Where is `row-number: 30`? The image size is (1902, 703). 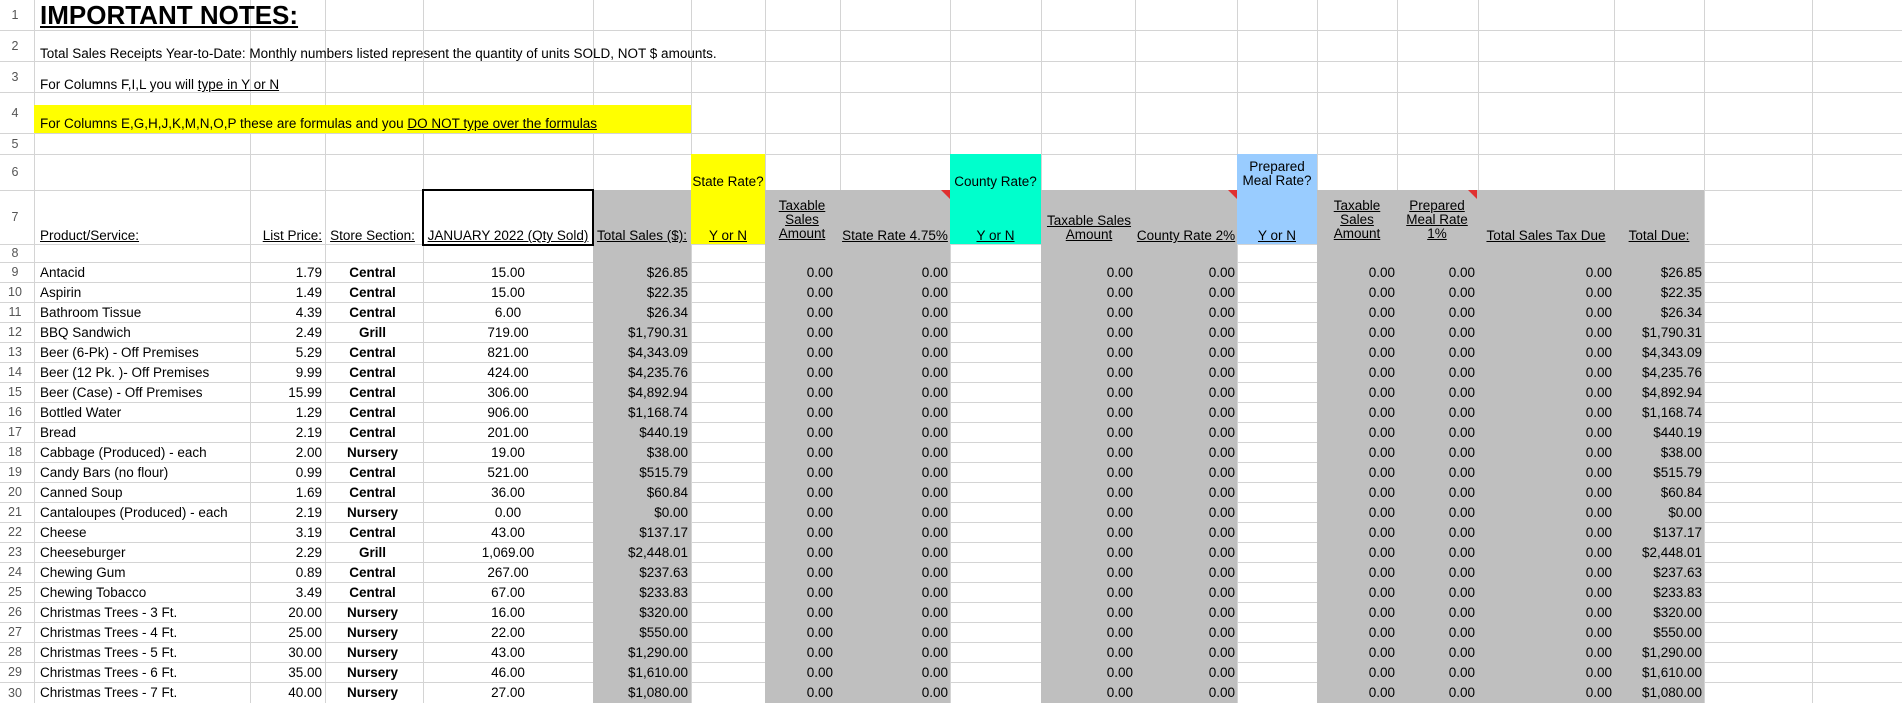
row-number: 30 is located at coordinates (15, 693).